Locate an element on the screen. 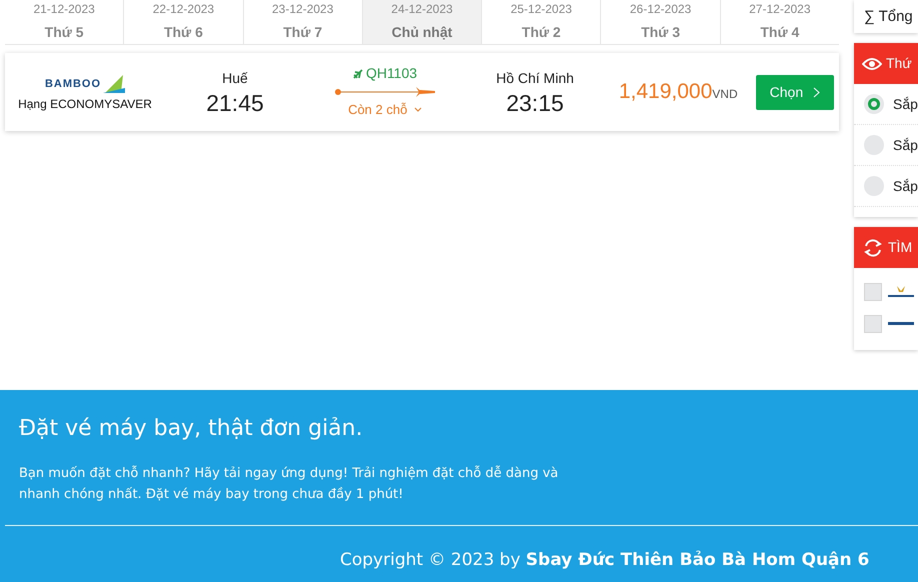 The width and height of the screenshot is (918, 582). fare-class: Hạng ECONOMYSAVER is located at coordinates (85, 104).